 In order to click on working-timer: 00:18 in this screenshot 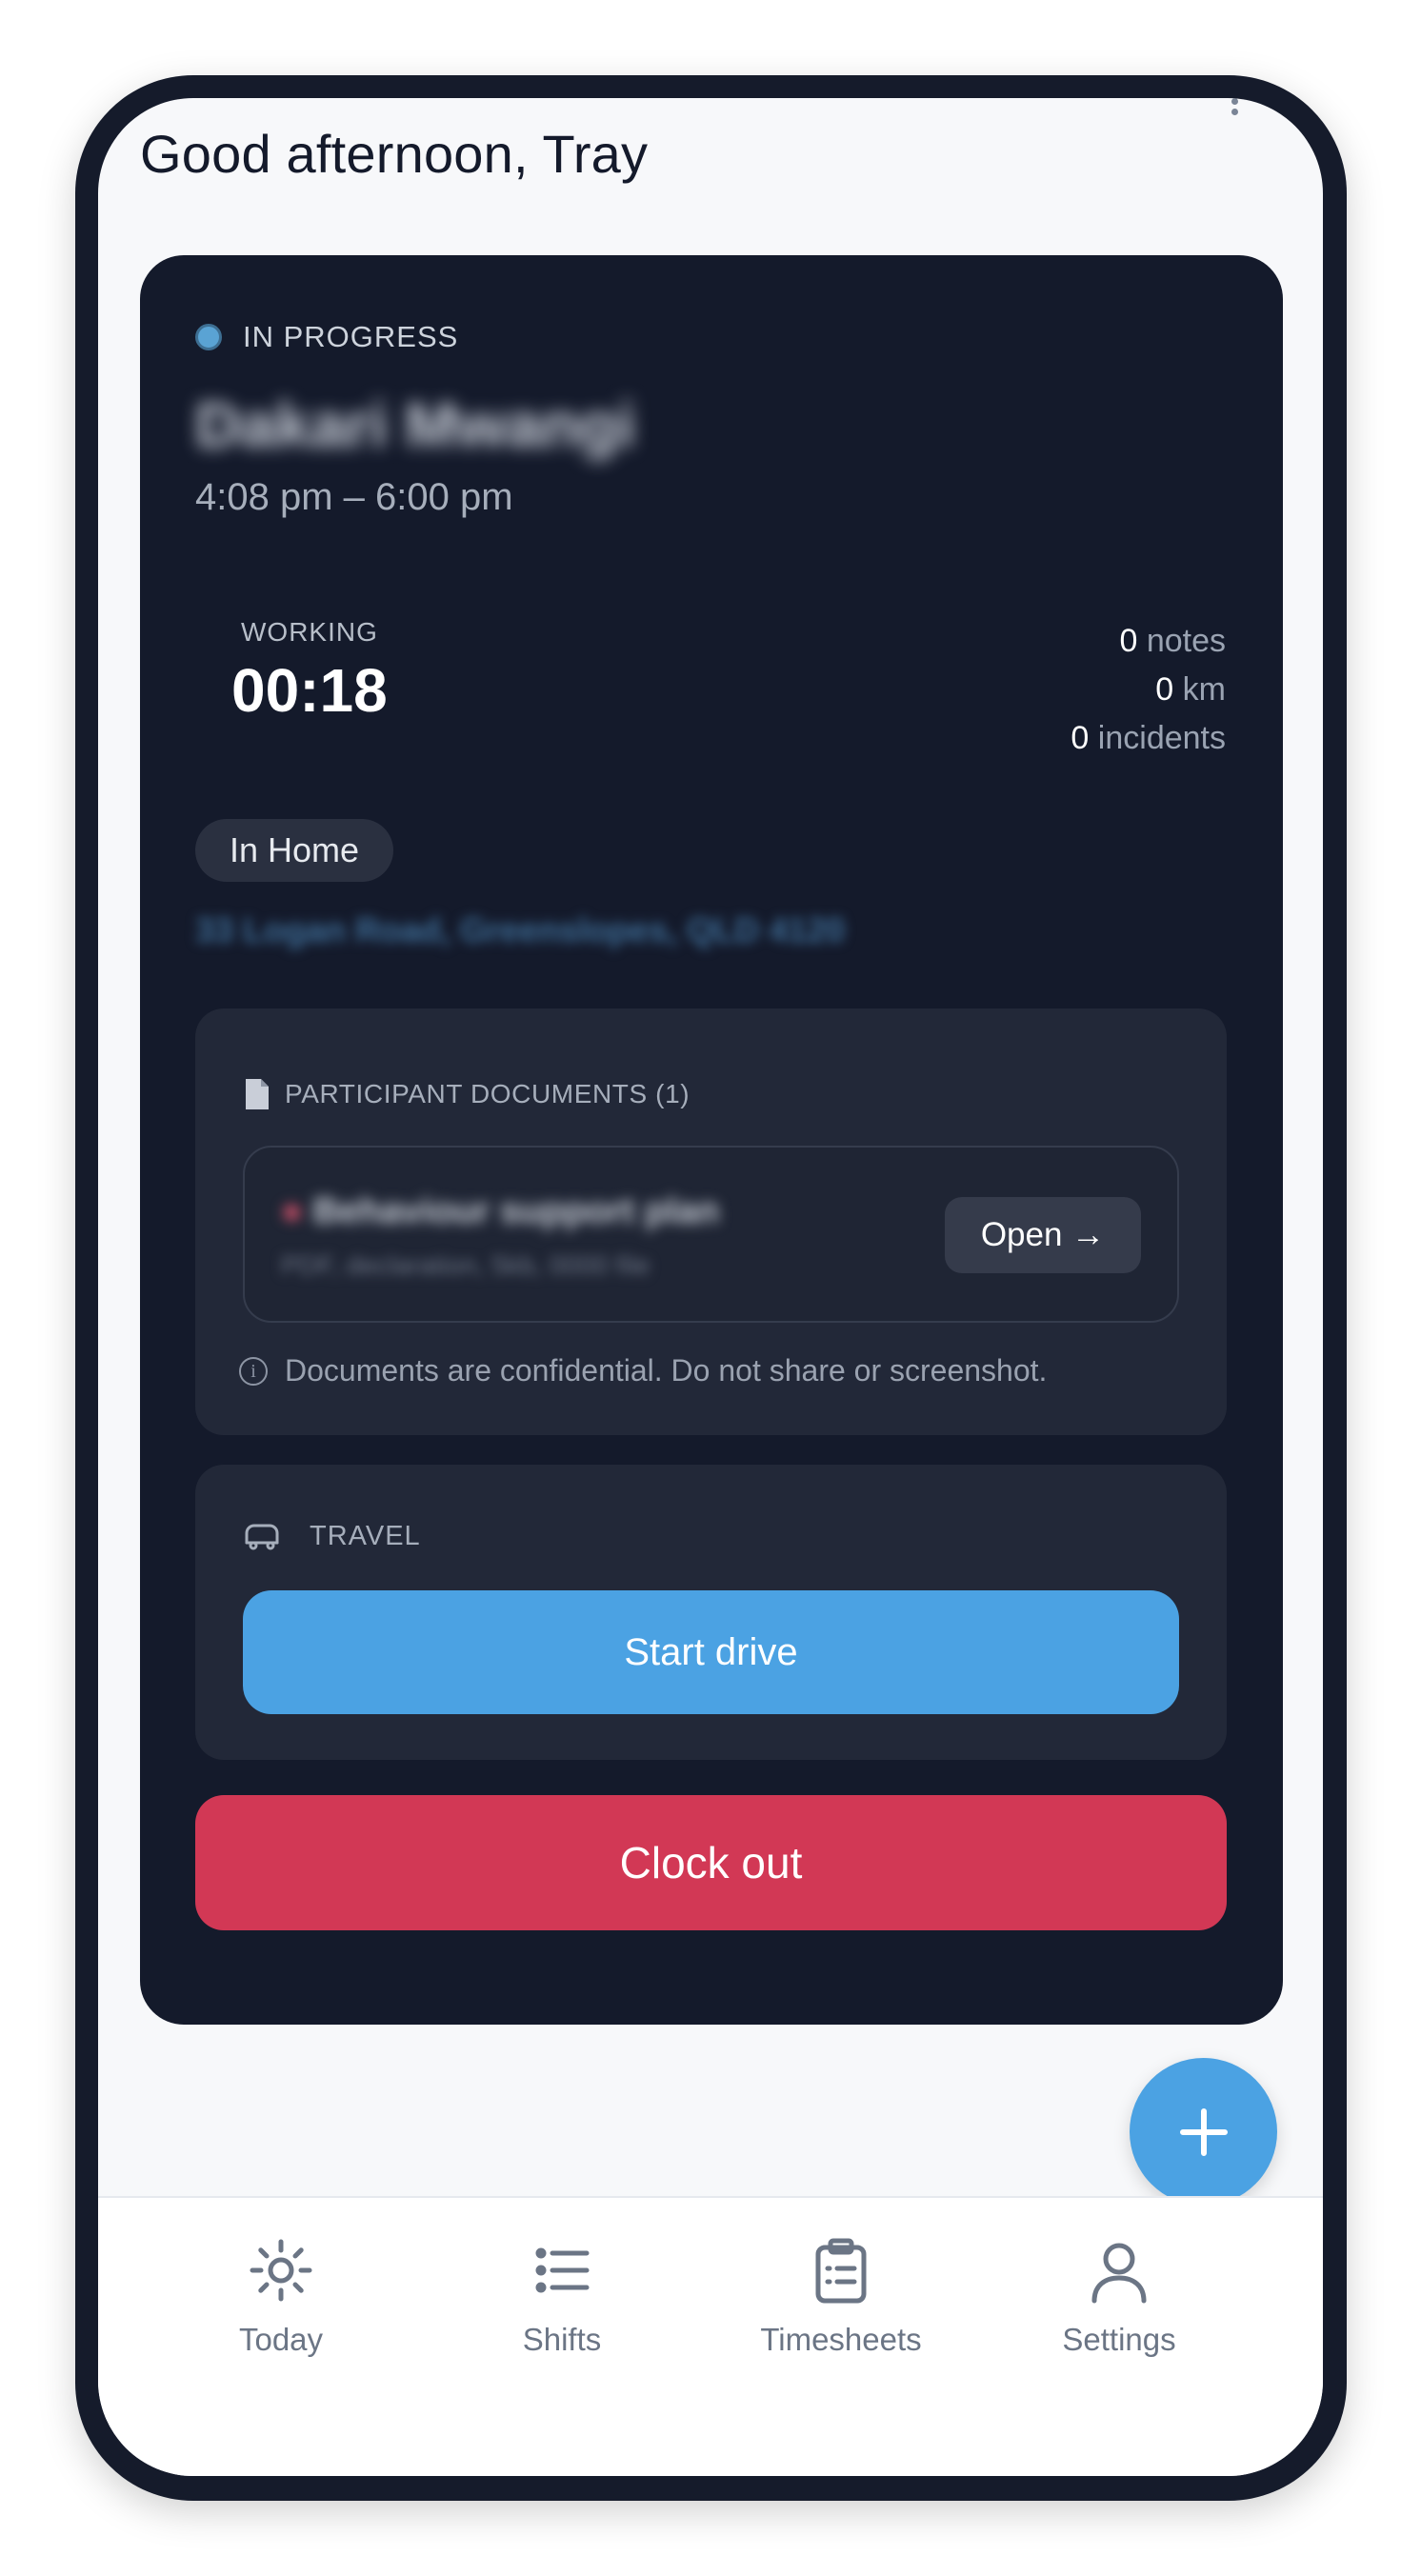, I will do `click(309, 690)`.